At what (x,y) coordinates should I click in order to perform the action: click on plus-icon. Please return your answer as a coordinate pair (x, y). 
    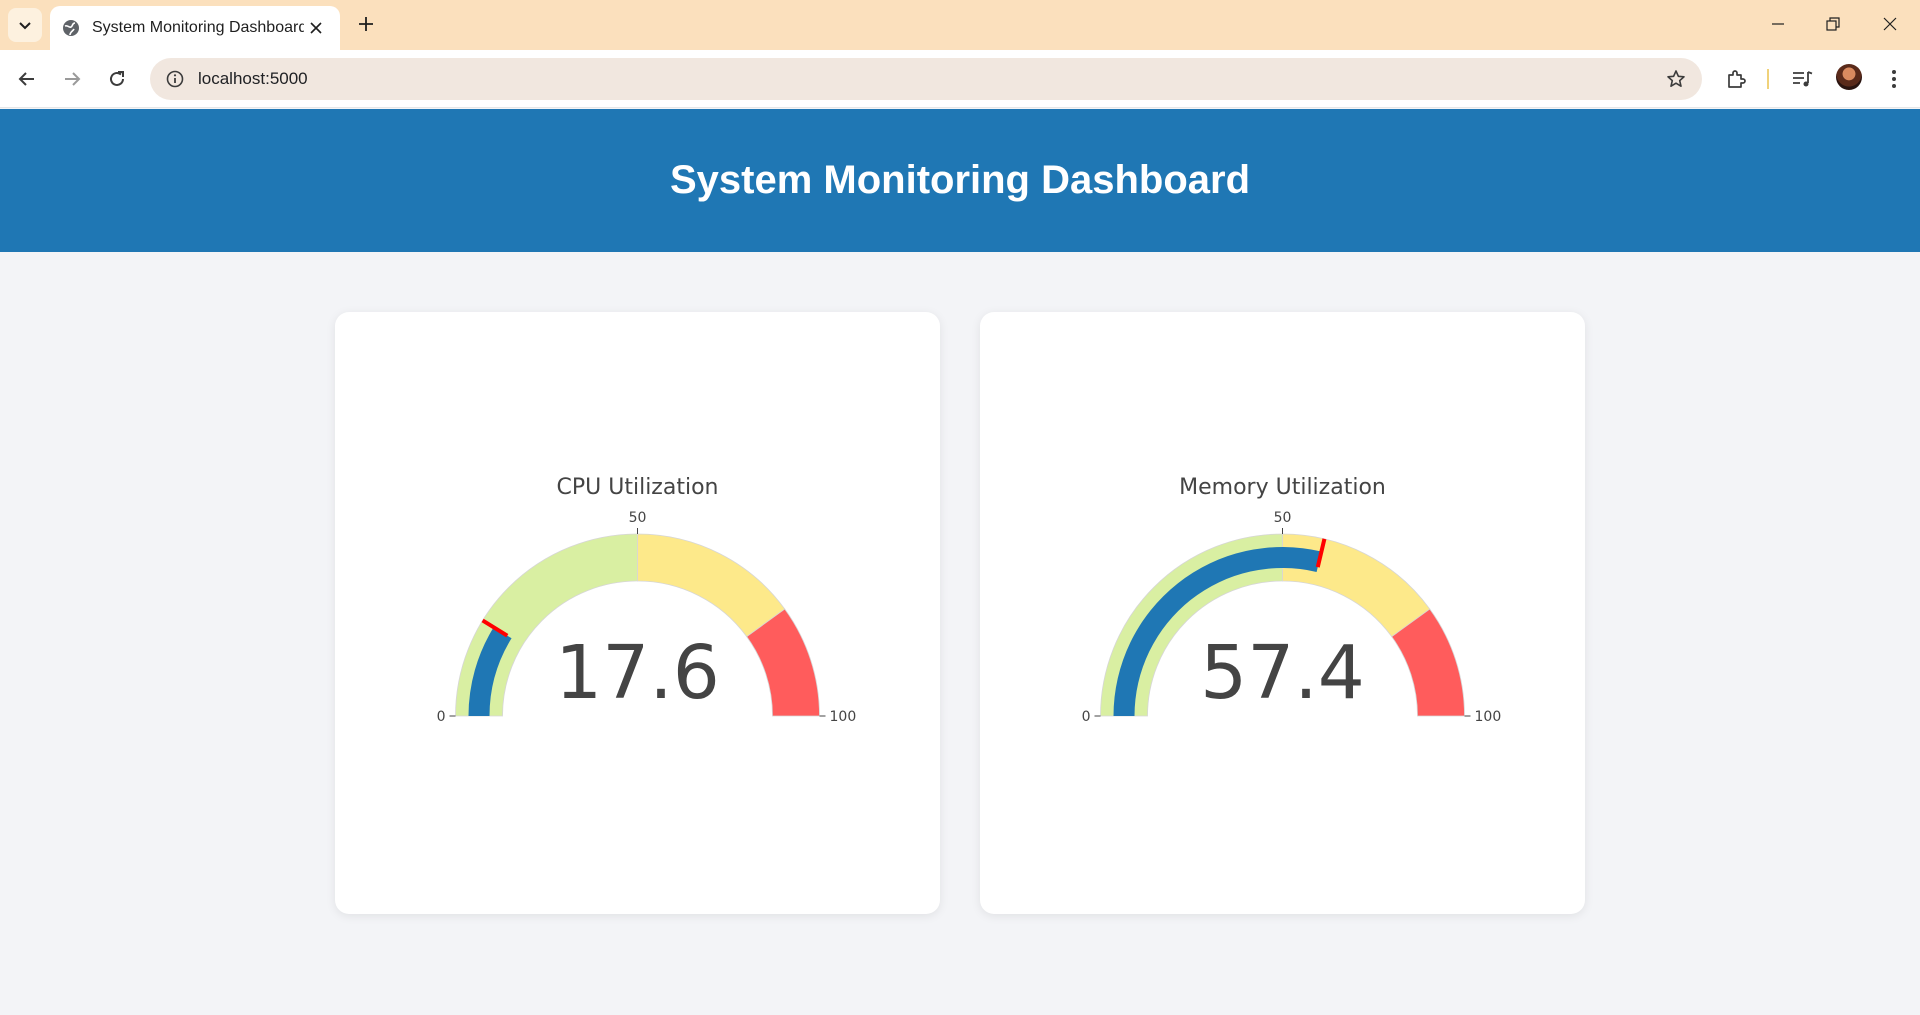
    Looking at the image, I should click on (366, 24).